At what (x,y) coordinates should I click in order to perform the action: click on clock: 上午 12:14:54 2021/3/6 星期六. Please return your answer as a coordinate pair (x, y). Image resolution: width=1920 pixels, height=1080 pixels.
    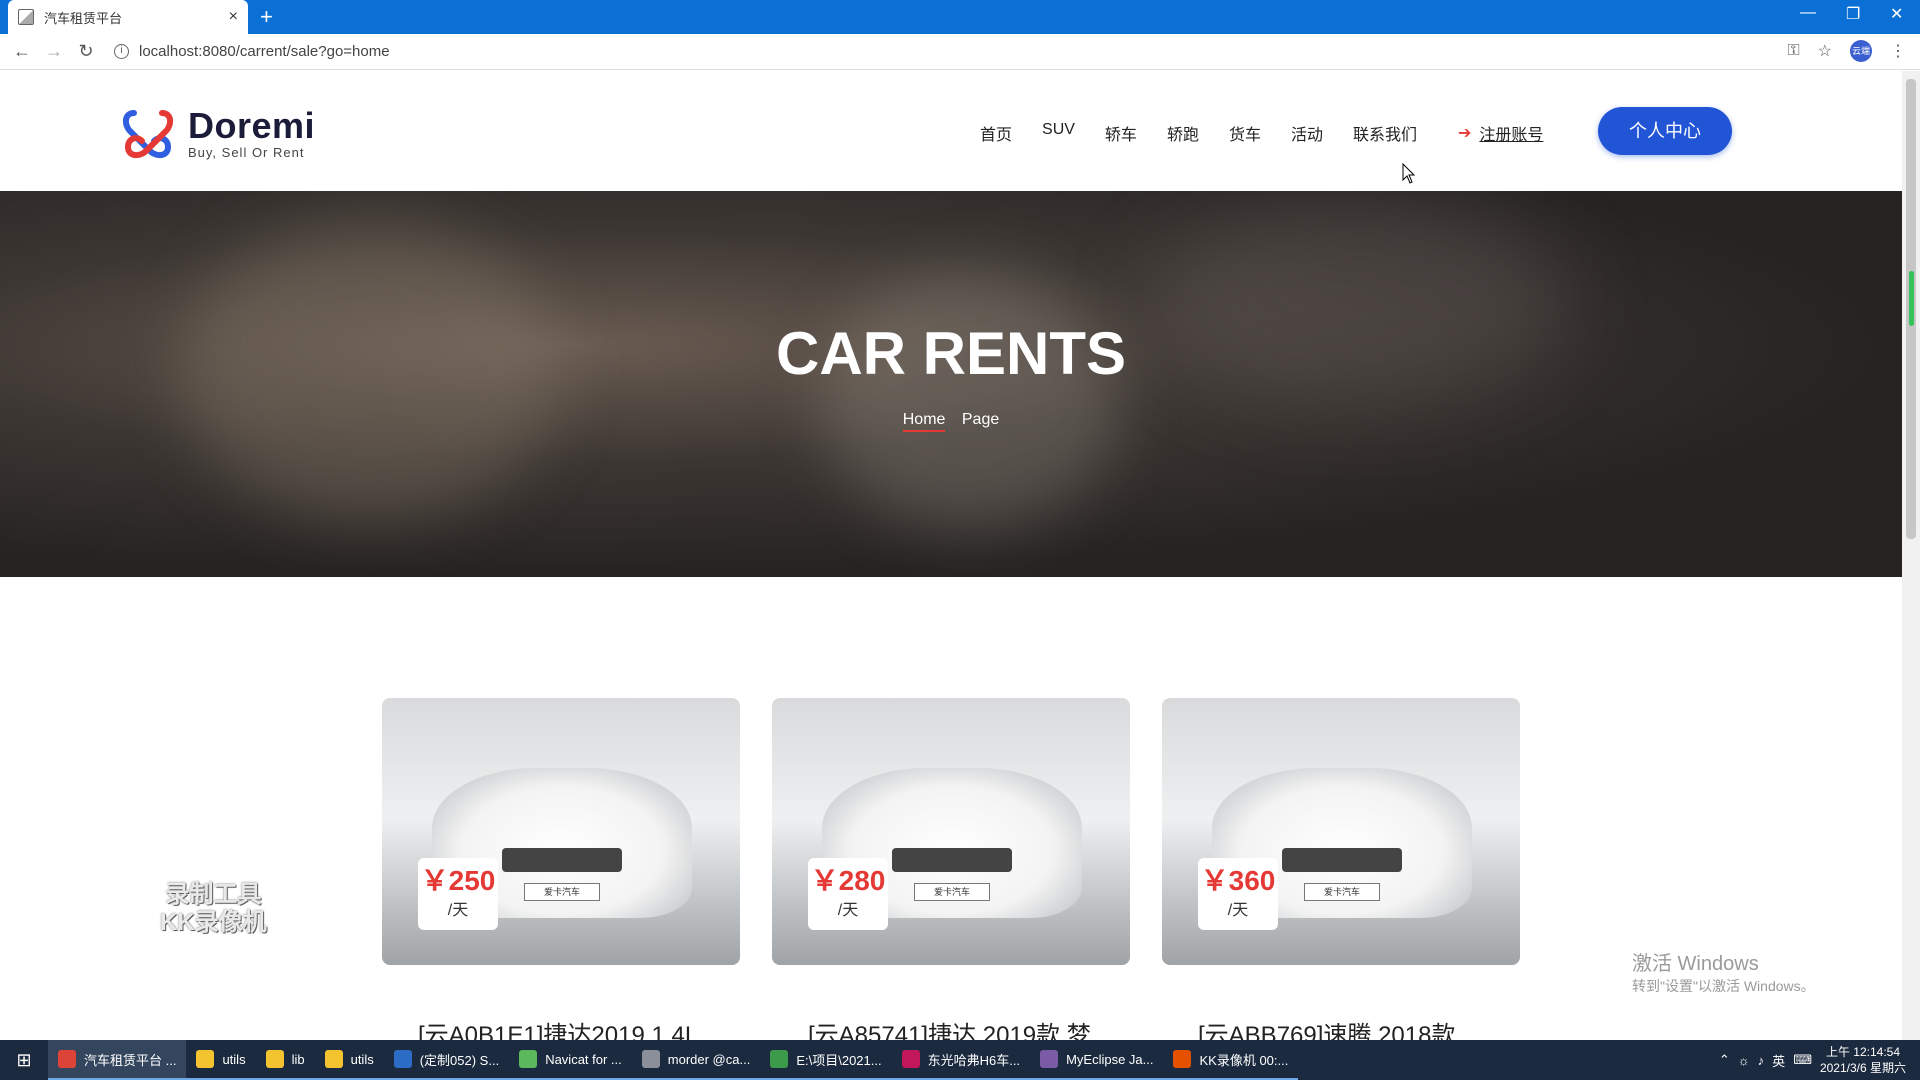
    Looking at the image, I should click on (1863, 1060).